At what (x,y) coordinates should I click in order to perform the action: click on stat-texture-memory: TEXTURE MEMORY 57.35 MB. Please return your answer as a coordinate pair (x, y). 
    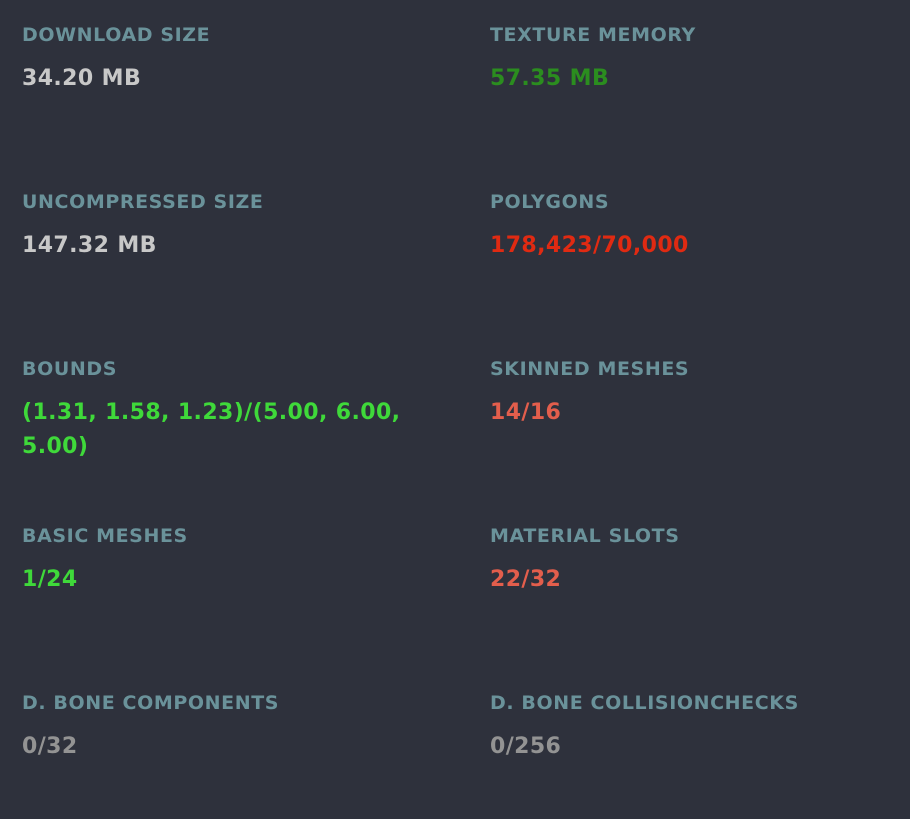
    Looking at the image, I should click on (690, 60).